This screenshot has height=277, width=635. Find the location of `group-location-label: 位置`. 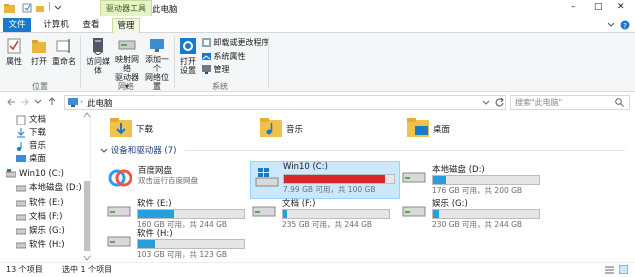

group-location-label: 位置 is located at coordinates (40, 86).